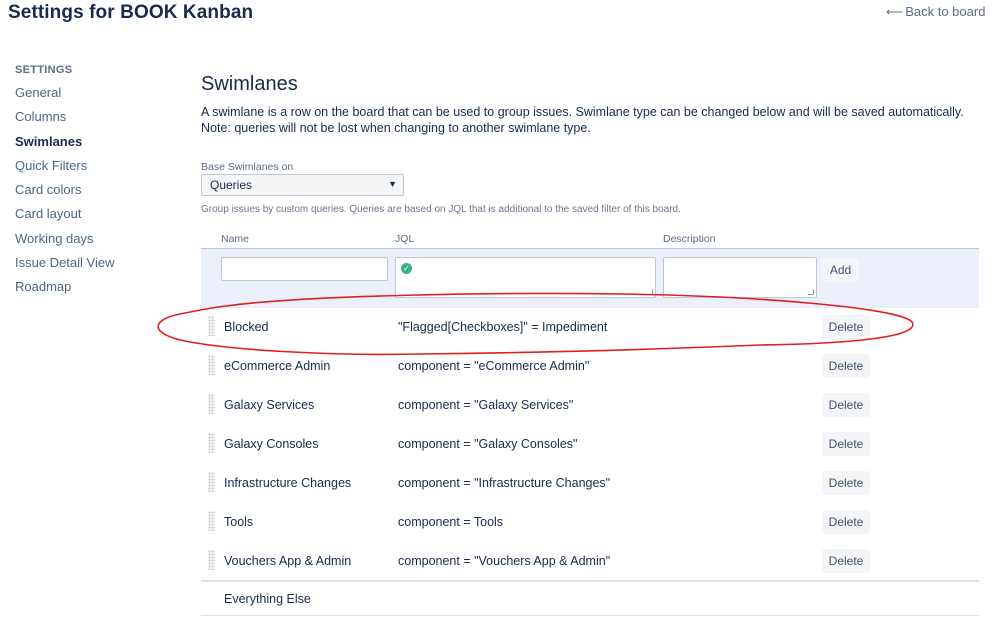 This screenshot has height=619, width=999. What do you see at coordinates (502, 327) in the screenshot?
I see `swimlane-jql: "Flagged[Checkboxes]" = Impediment` at bounding box center [502, 327].